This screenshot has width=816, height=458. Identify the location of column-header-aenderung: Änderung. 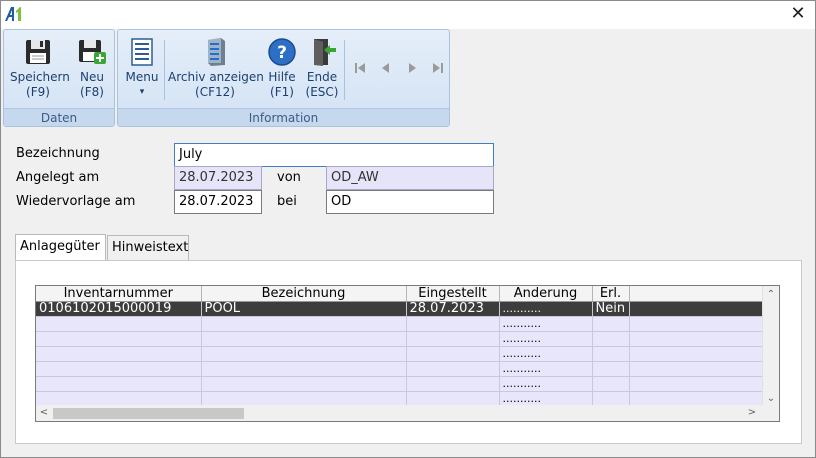
(546, 294).